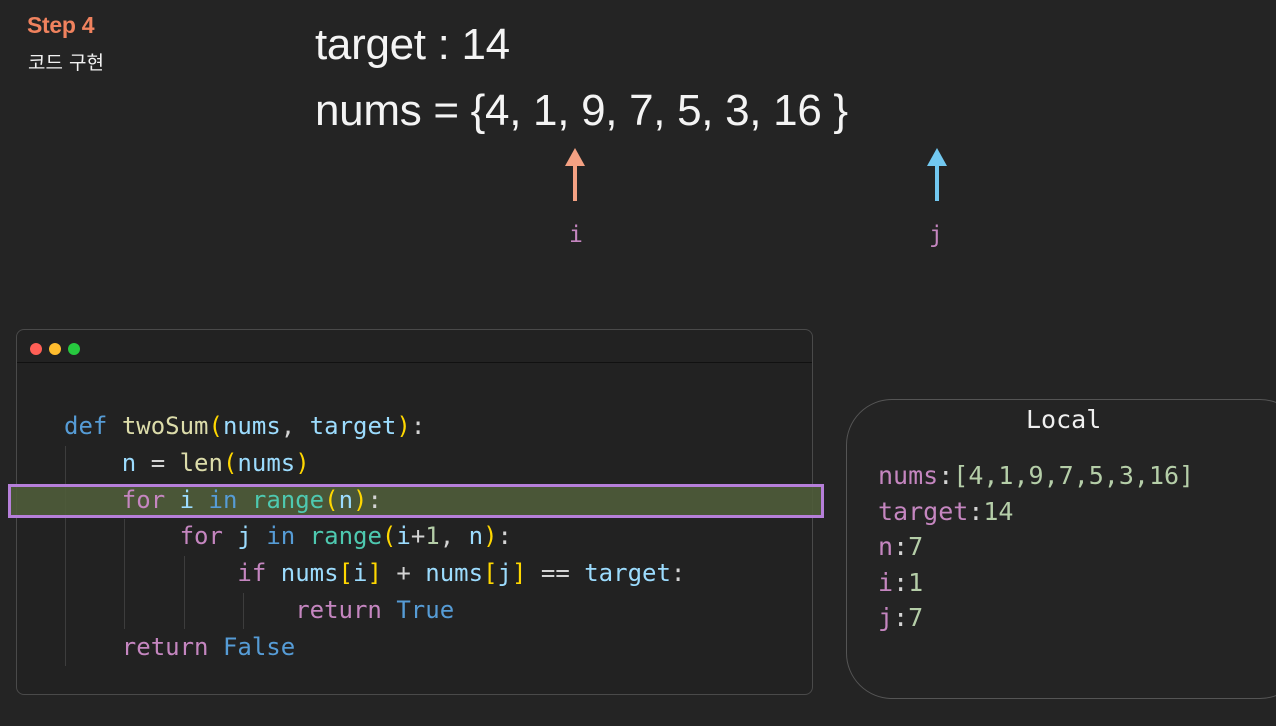  I want to click on code-token: 1, so click(432, 536).